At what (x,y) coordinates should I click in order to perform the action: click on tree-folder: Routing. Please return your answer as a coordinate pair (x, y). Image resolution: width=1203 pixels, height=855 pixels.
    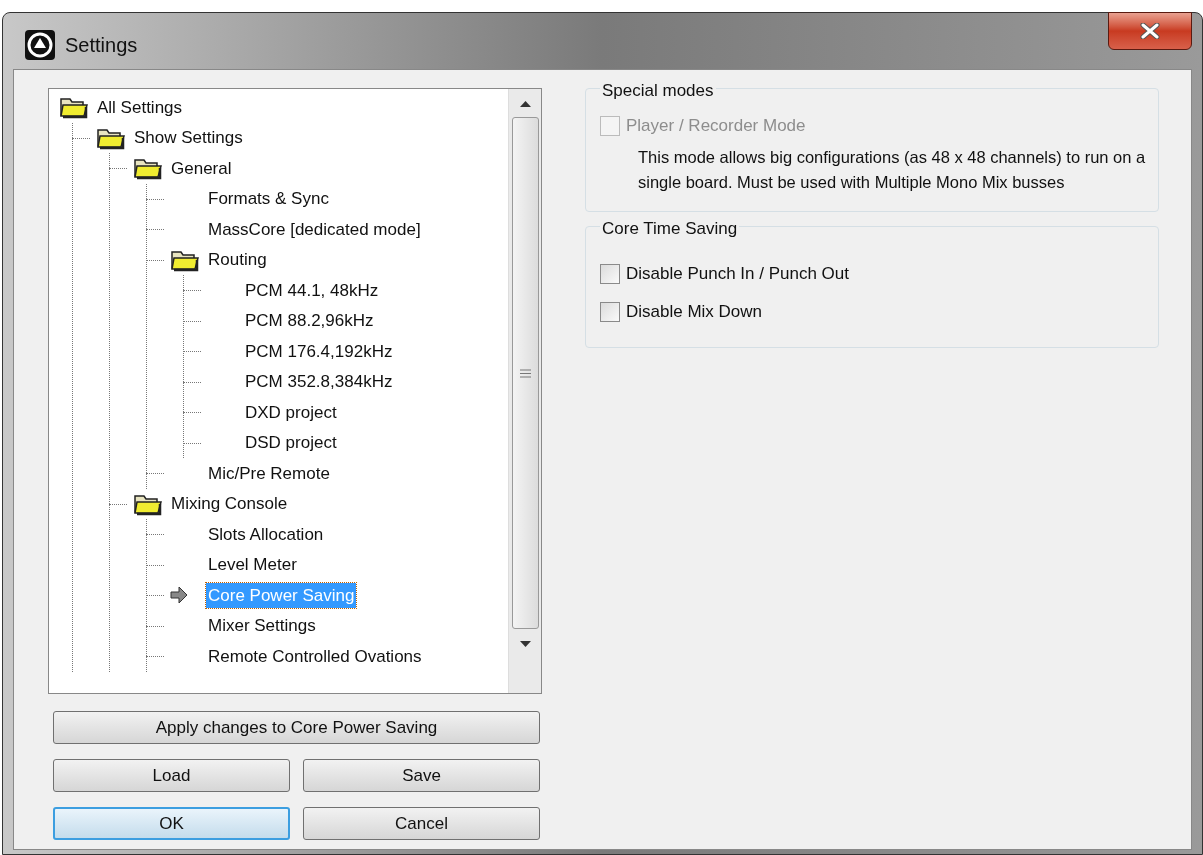
    Looking at the image, I should click on (237, 260).